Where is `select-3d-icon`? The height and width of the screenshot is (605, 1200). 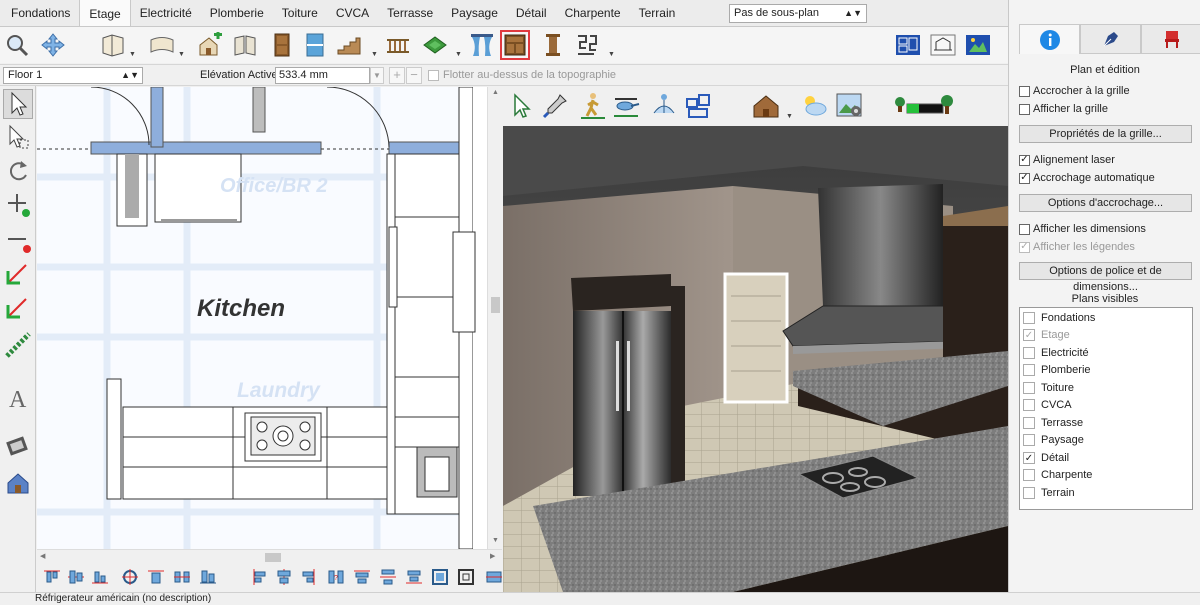
select-3d-icon is located at coordinates (521, 106).